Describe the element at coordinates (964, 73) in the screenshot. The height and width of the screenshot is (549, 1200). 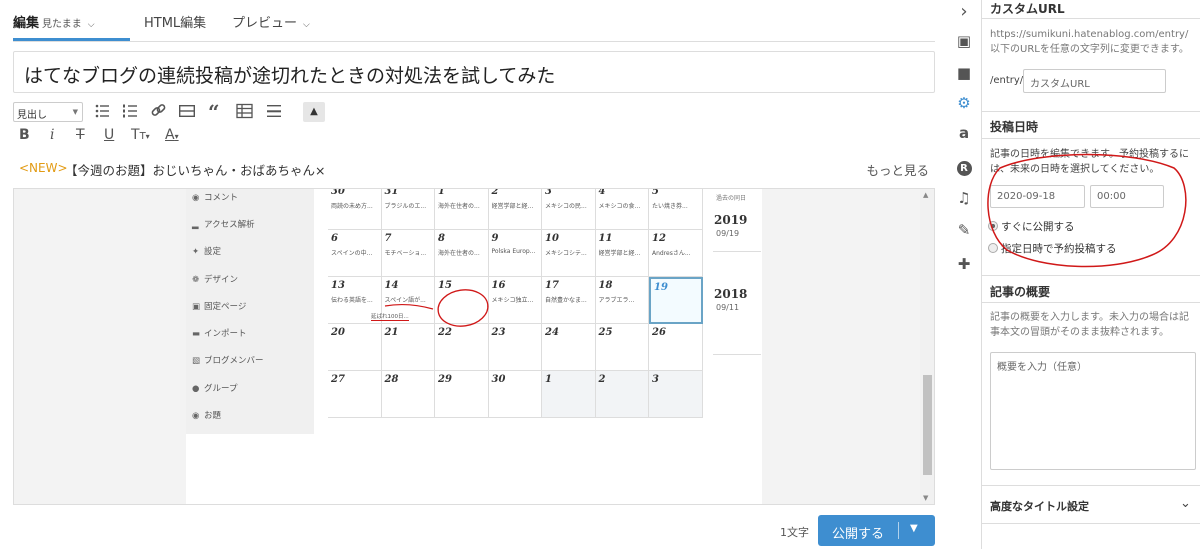
I see `folder-icon: ■` at that location.